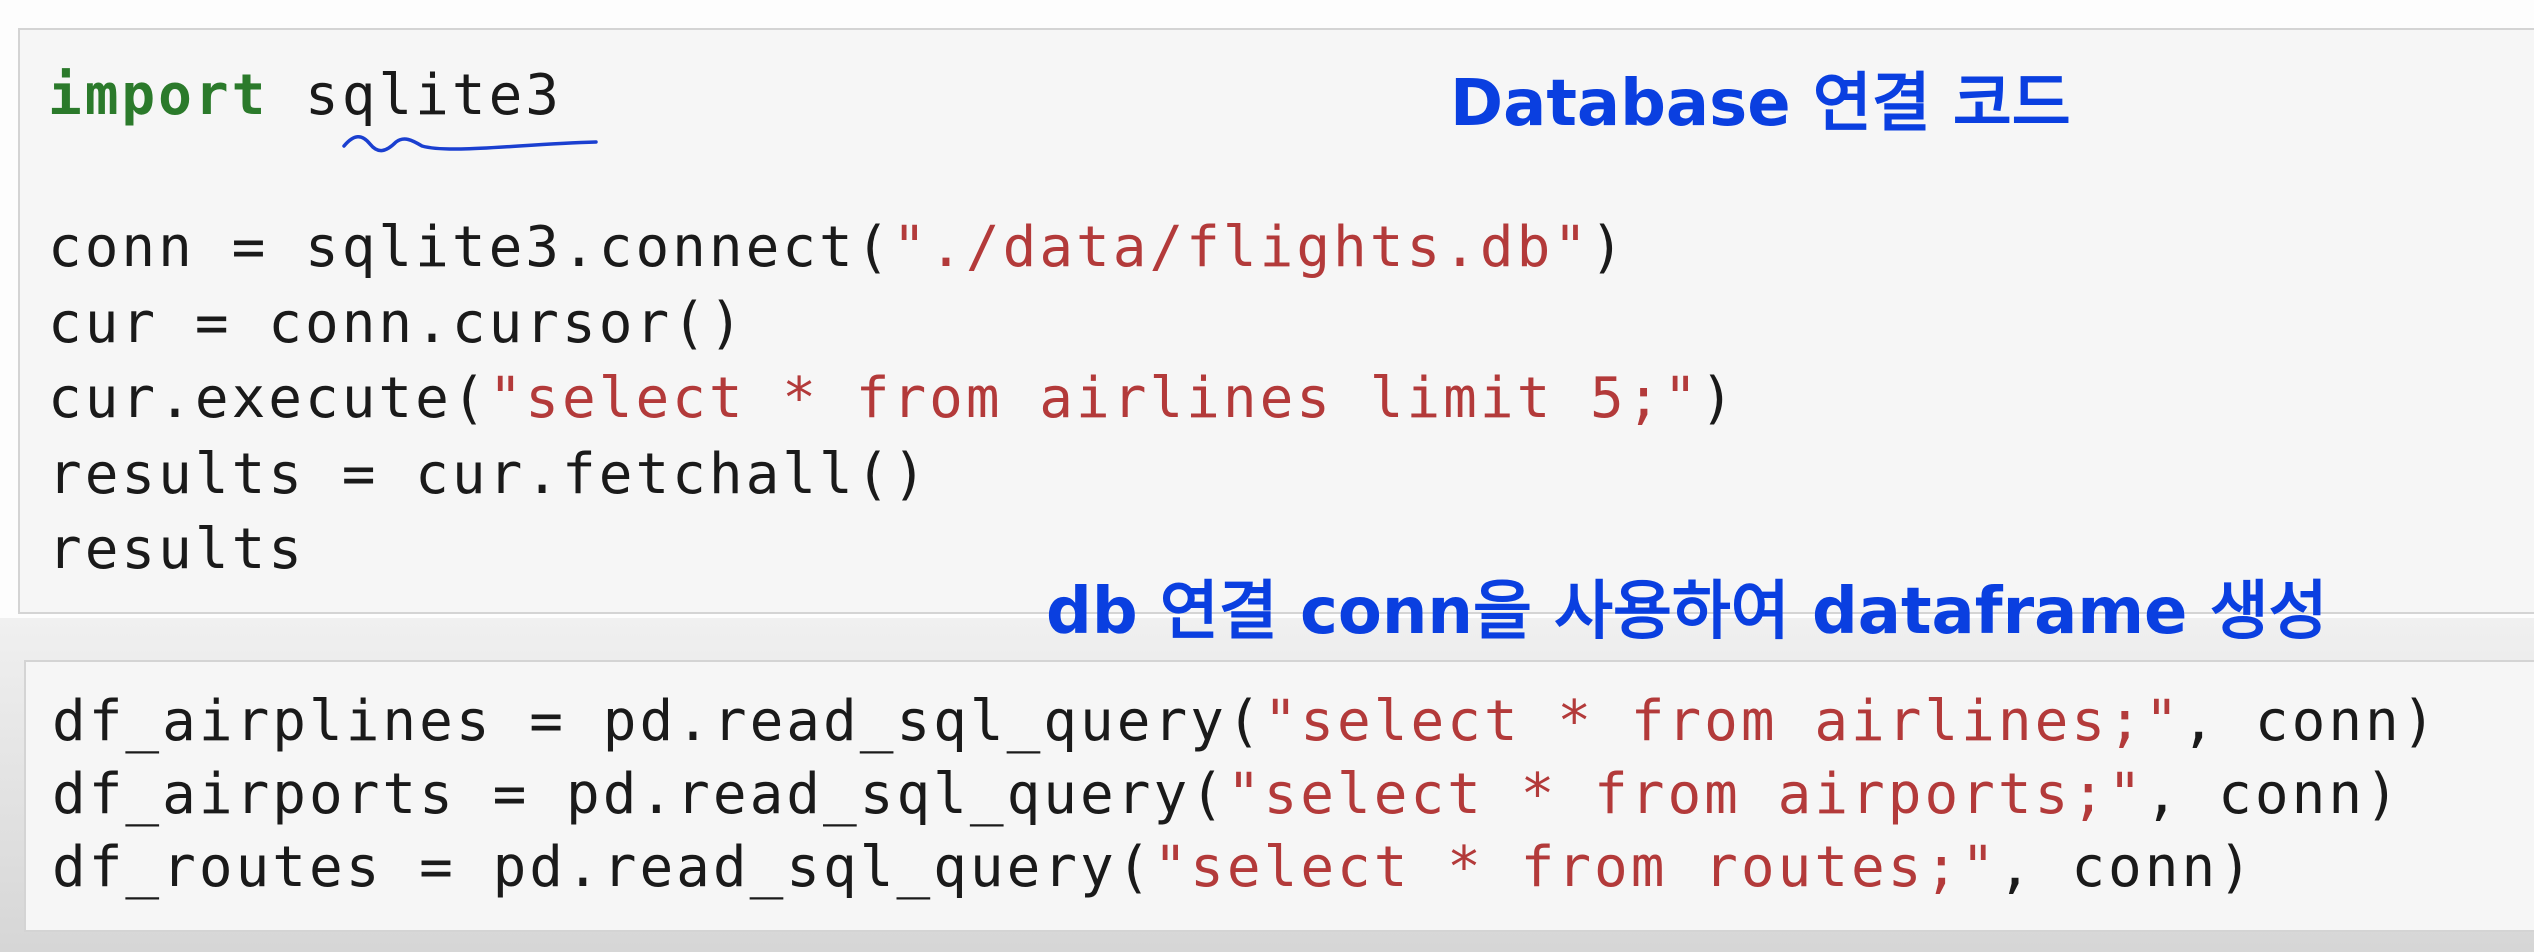 This screenshot has width=2534, height=952. I want to click on code-text: df_airplines = pd.read_sql_query(, so click(658, 721).